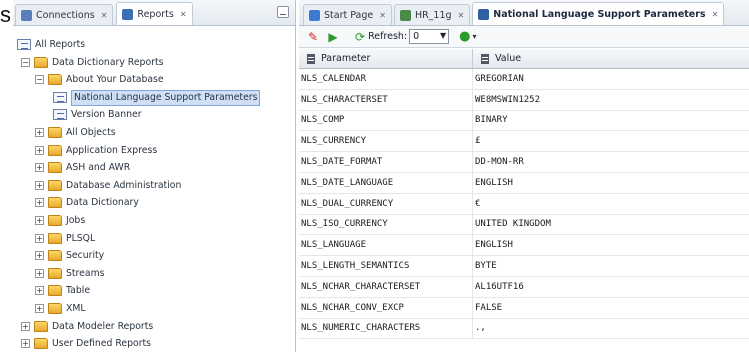  I want to click on table-row: NLS_NCHAR_CHARACTERSET AL16UTF16, so click(524, 287).